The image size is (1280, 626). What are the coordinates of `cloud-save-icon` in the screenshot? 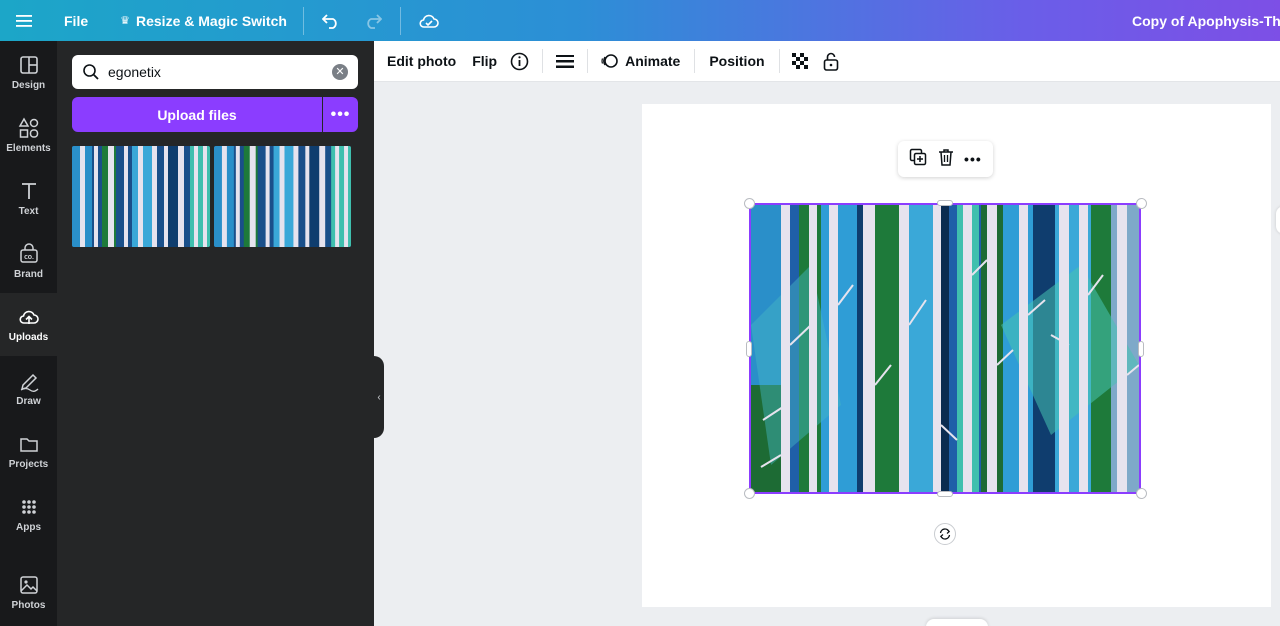 It's located at (429, 20).